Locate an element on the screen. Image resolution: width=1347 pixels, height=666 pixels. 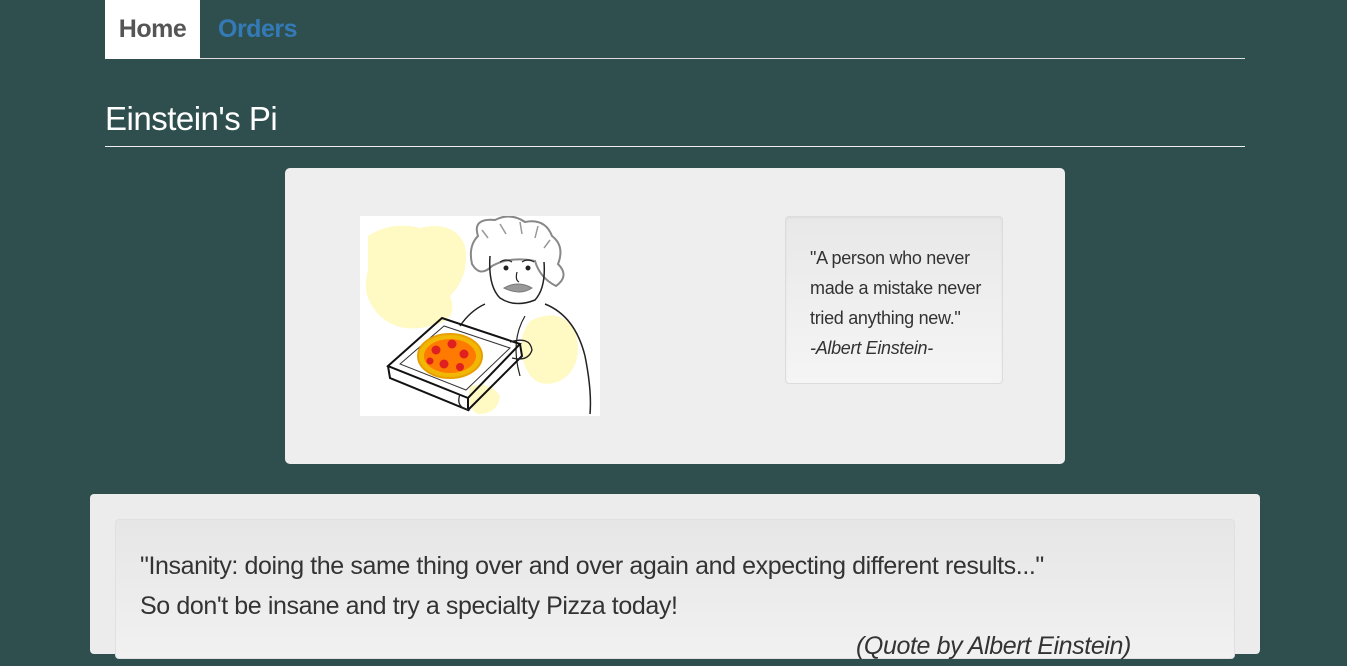
page-title: Einstein's Pi is located at coordinates (675, 121).